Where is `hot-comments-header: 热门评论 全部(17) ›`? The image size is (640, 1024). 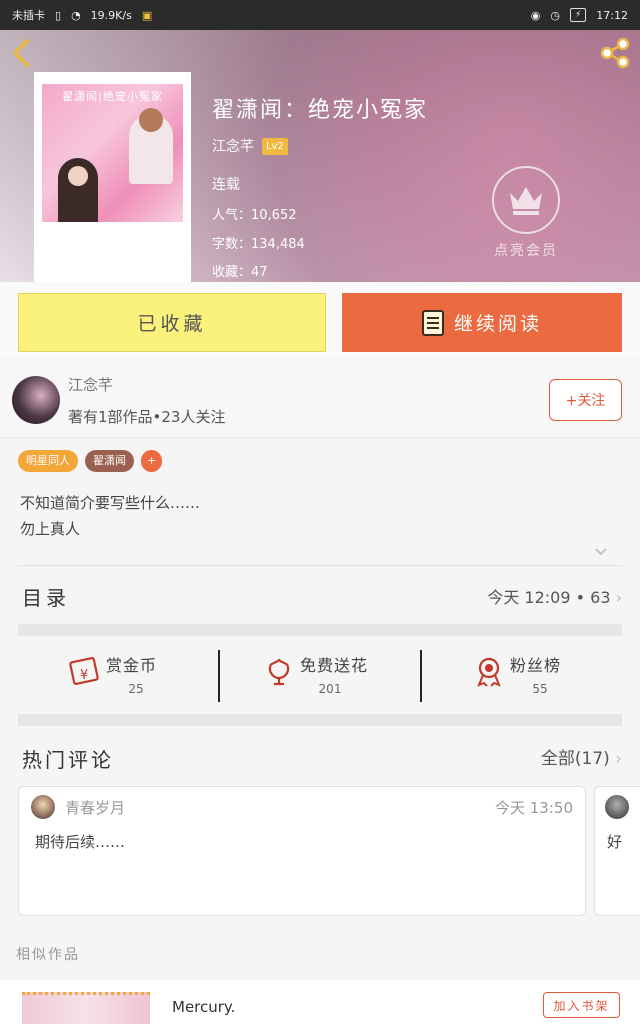
hot-comments-header: 热门评论 全部(17) › is located at coordinates (320, 755).